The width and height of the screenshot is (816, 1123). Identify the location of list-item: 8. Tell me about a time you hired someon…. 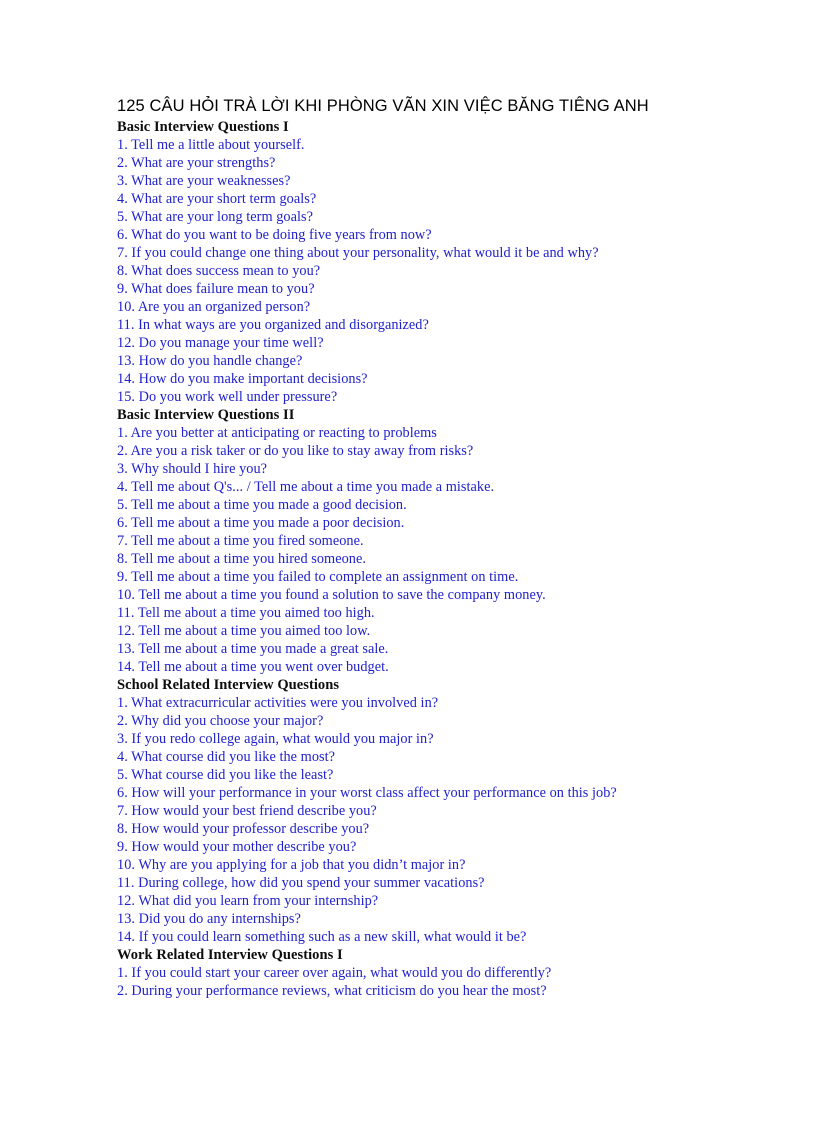
(241, 559).